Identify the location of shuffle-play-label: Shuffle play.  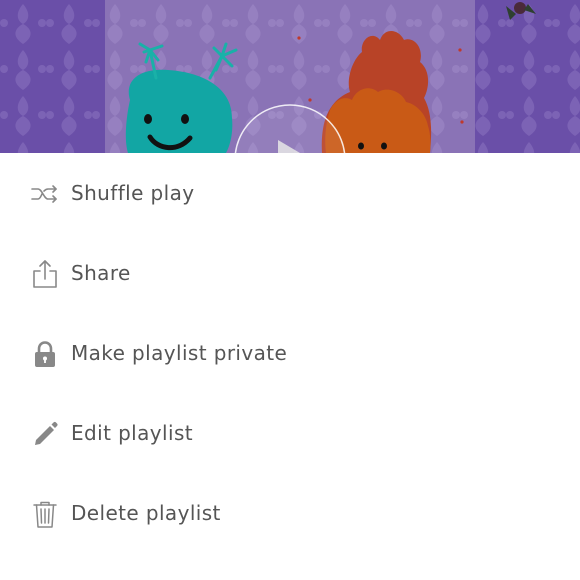
(133, 193).